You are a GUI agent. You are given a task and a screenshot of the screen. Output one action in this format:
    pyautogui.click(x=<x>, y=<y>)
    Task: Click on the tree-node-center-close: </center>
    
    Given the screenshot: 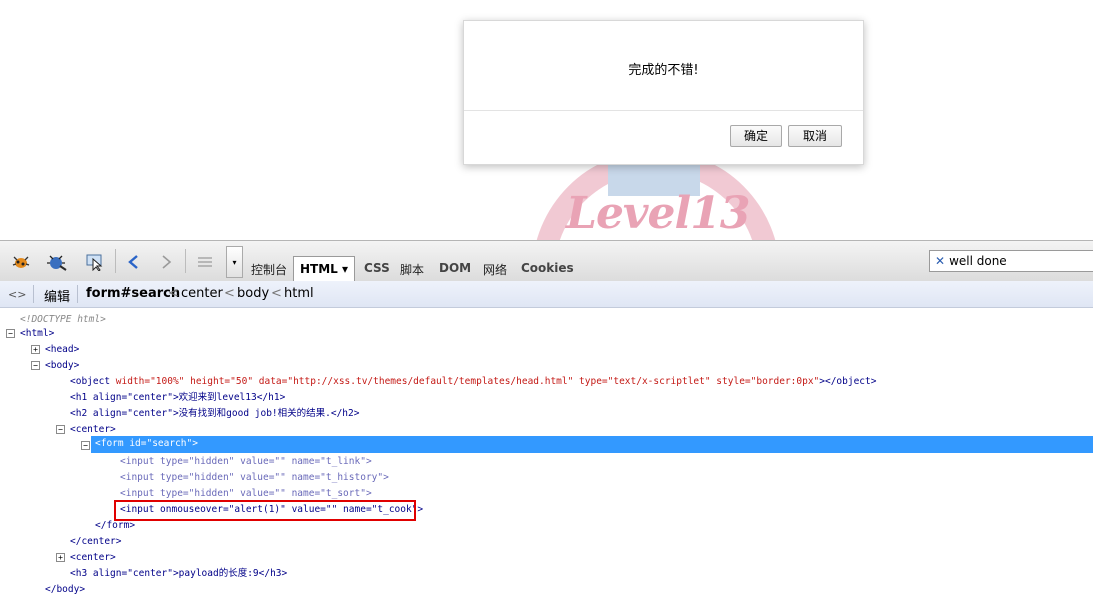 What is the action you would take?
    pyautogui.click(x=95, y=542)
    